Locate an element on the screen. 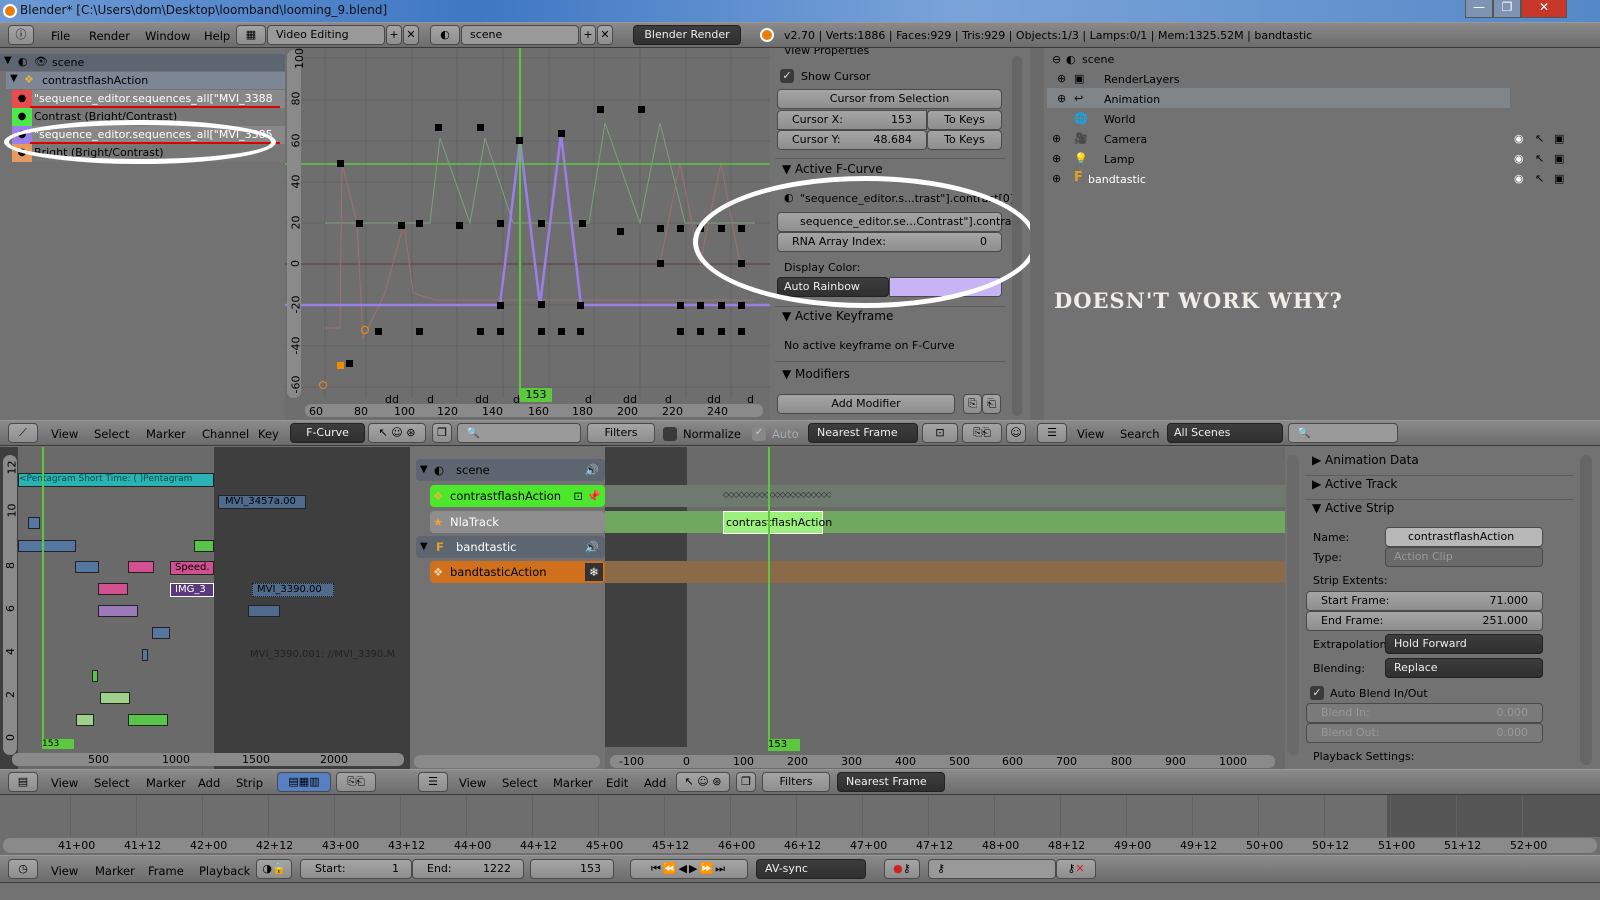  sequence-strip: Speed. is located at coordinates (192, 568).